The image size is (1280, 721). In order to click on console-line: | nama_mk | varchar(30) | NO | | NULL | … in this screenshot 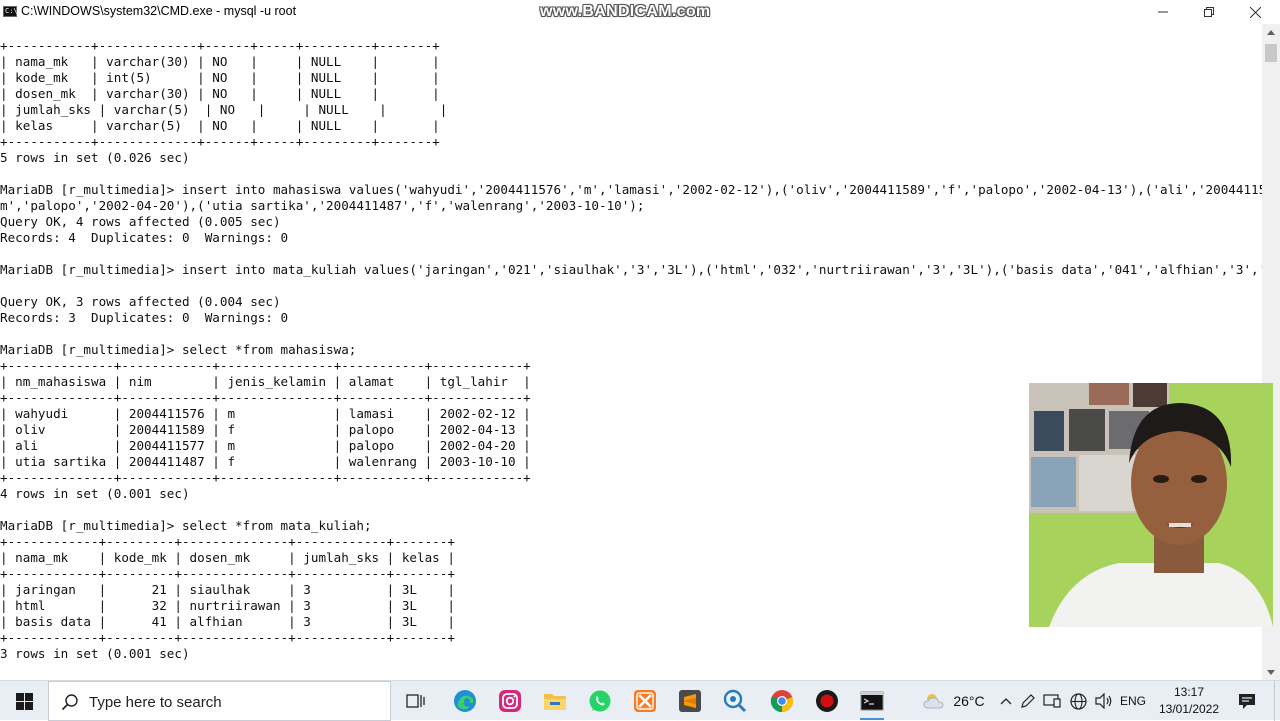, I will do `click(220, 61)`.